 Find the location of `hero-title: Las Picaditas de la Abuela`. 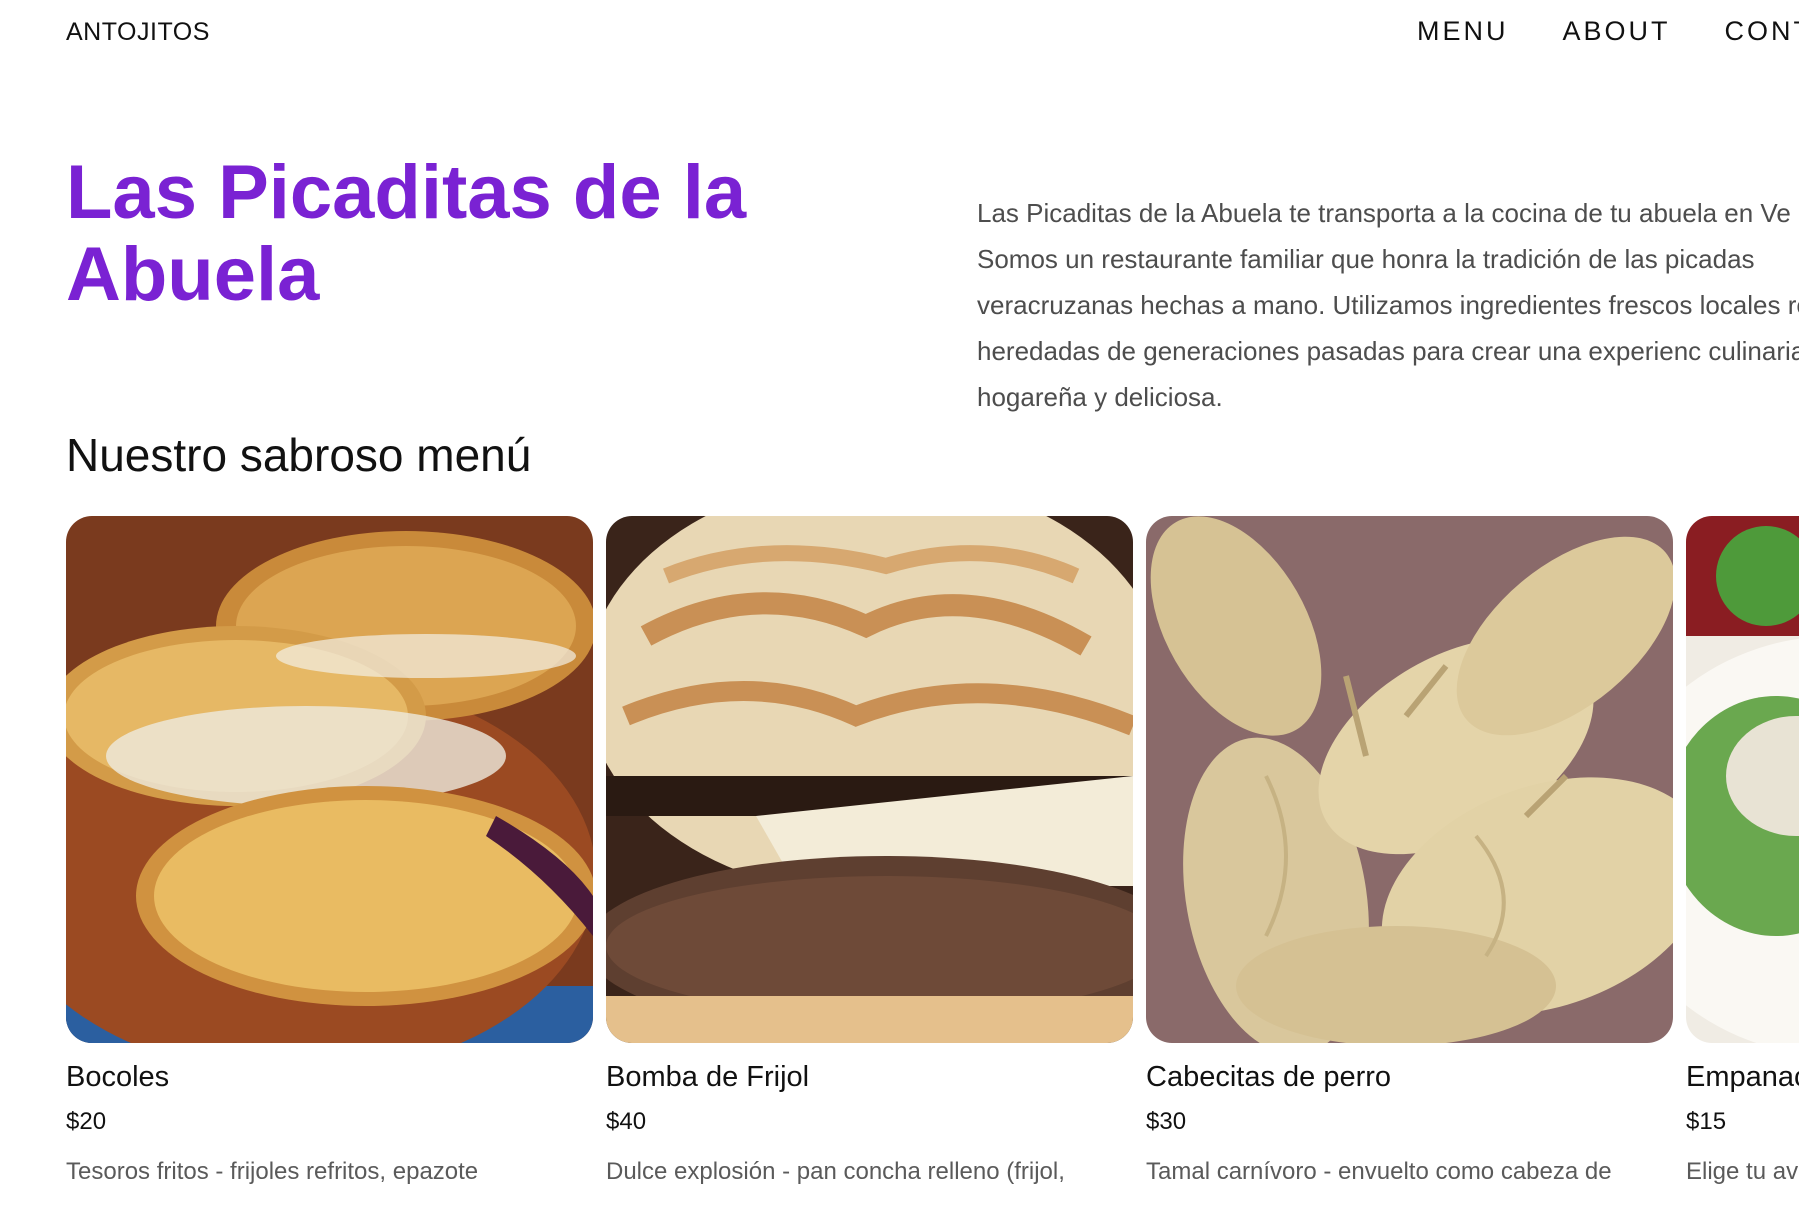

hero-title: Las Picaditas de la Abuela is located at coordinates (406, 233).